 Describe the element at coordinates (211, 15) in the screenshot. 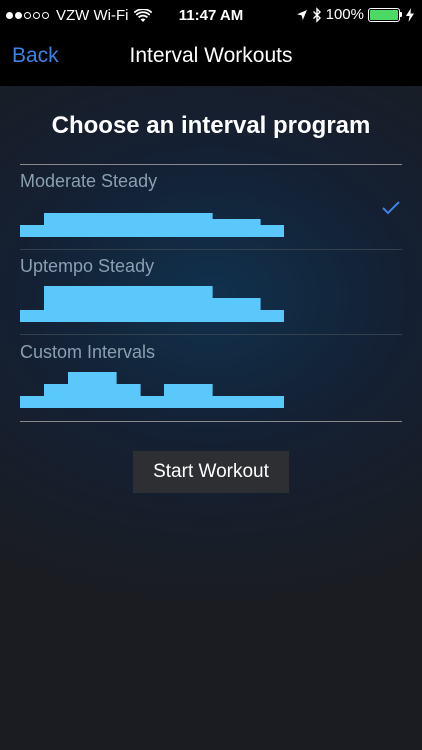

I see `status-bar: VZW Wi-Fi 11:47 AM 100%` at that location.